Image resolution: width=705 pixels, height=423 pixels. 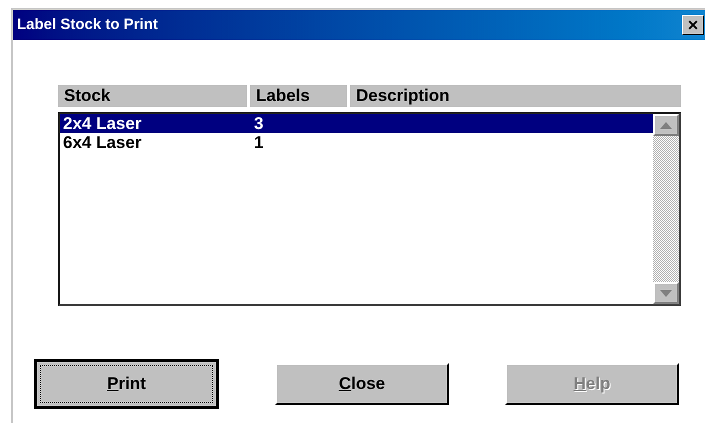 I want to click on list-row: 6x4 Laser 1, so click(x=356, y=142).